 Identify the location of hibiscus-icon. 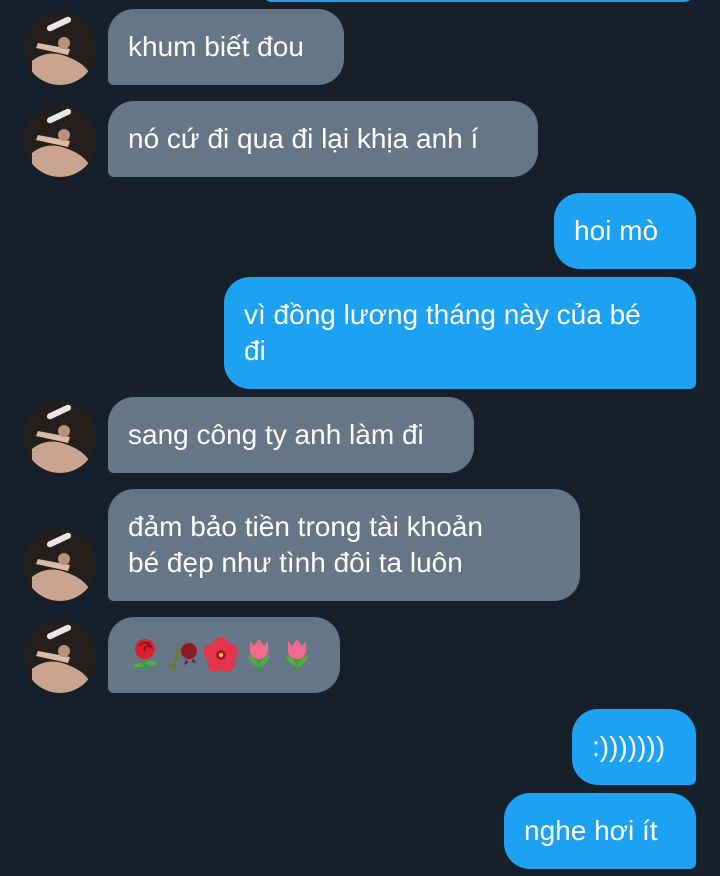
(221, 655).